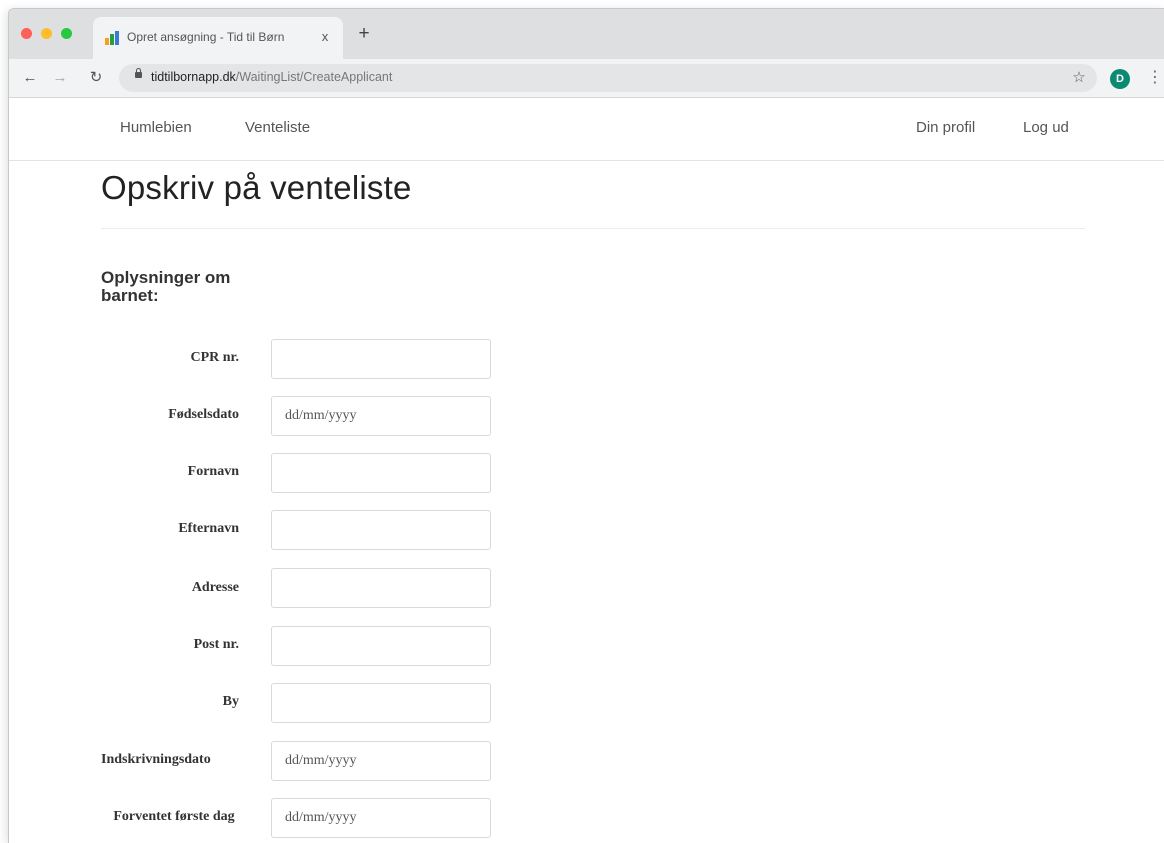 This screenshot has width=1164, height=843. What do you see at coordinates (277, 127) in the screenshot?
I see `nav-link-venteliste: Venteliste` at bounding box center [277, 127].